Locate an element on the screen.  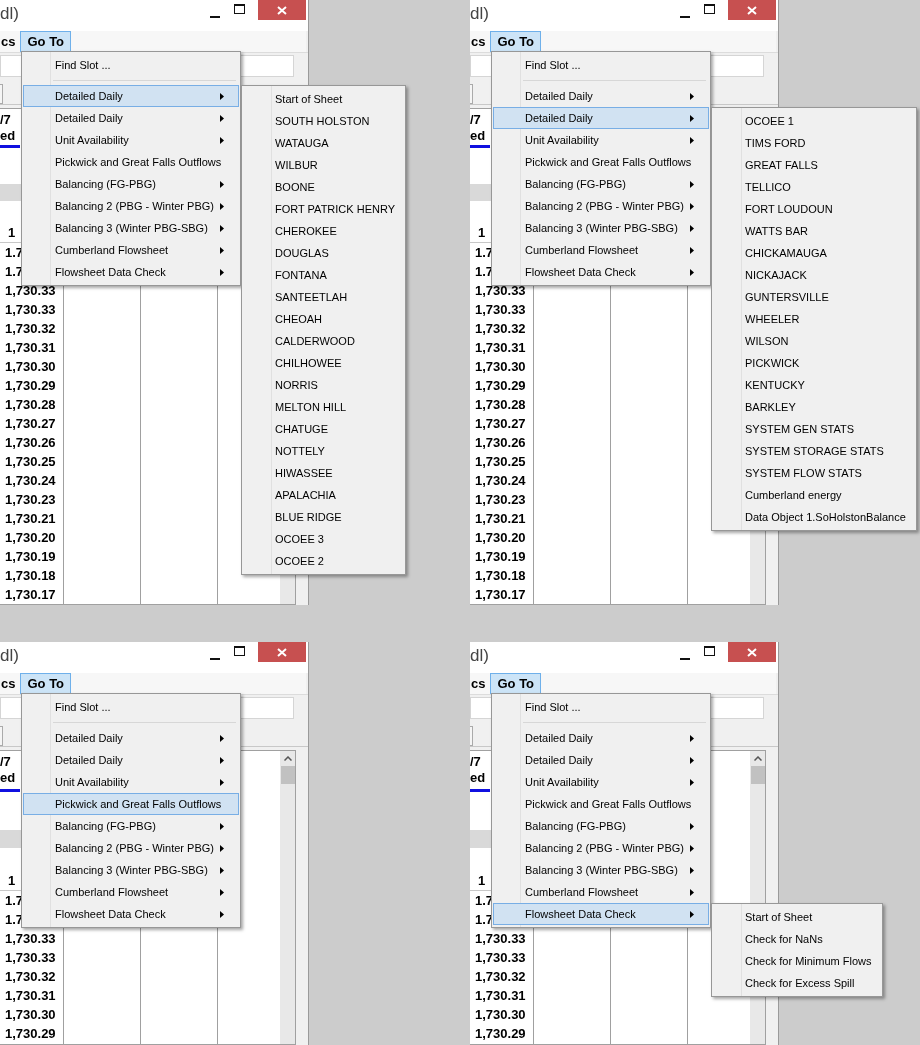
menu-item: SYSTEM GEN STATS is located at coordinates (788, 429).